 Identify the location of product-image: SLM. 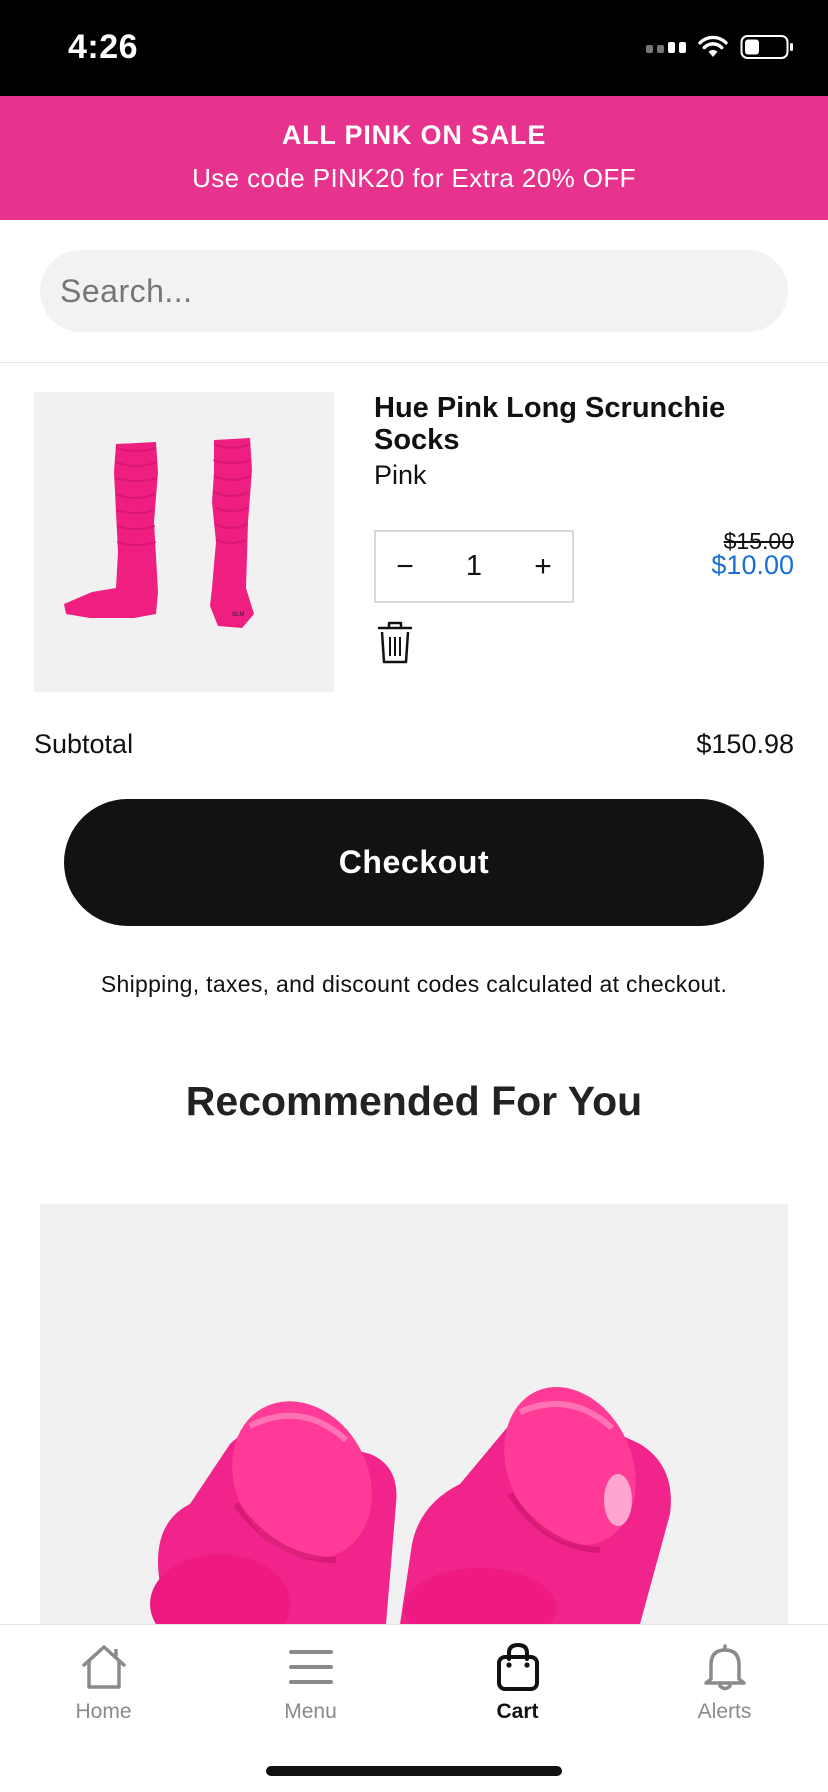
(184, 542).